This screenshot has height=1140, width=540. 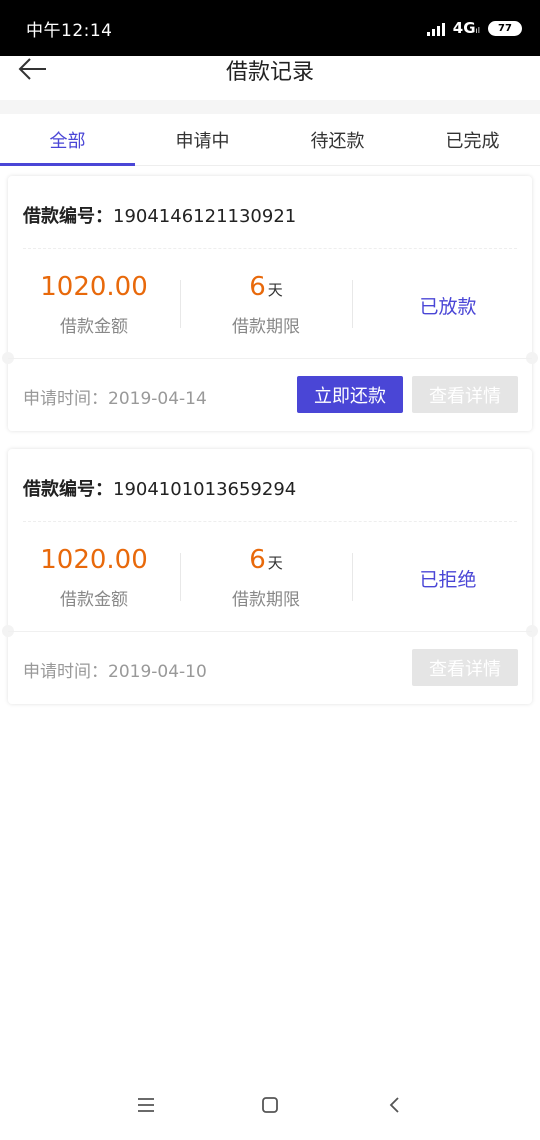 What do you see at coordinates (205, 216) in the screenshot?
I see `loan-number-value: 1904146121130921` at bounding box center [205, 216].